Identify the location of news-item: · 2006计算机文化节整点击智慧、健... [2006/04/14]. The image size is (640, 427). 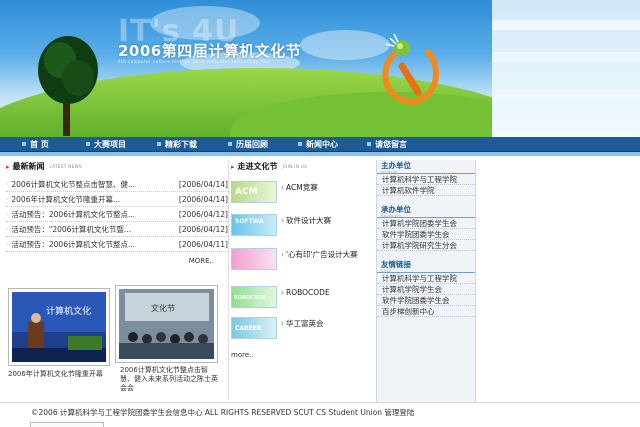
(117, 184).